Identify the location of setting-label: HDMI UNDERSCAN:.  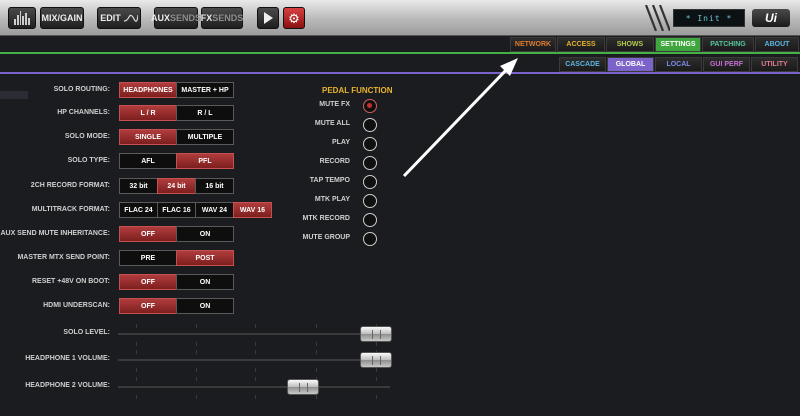
(76, 305).